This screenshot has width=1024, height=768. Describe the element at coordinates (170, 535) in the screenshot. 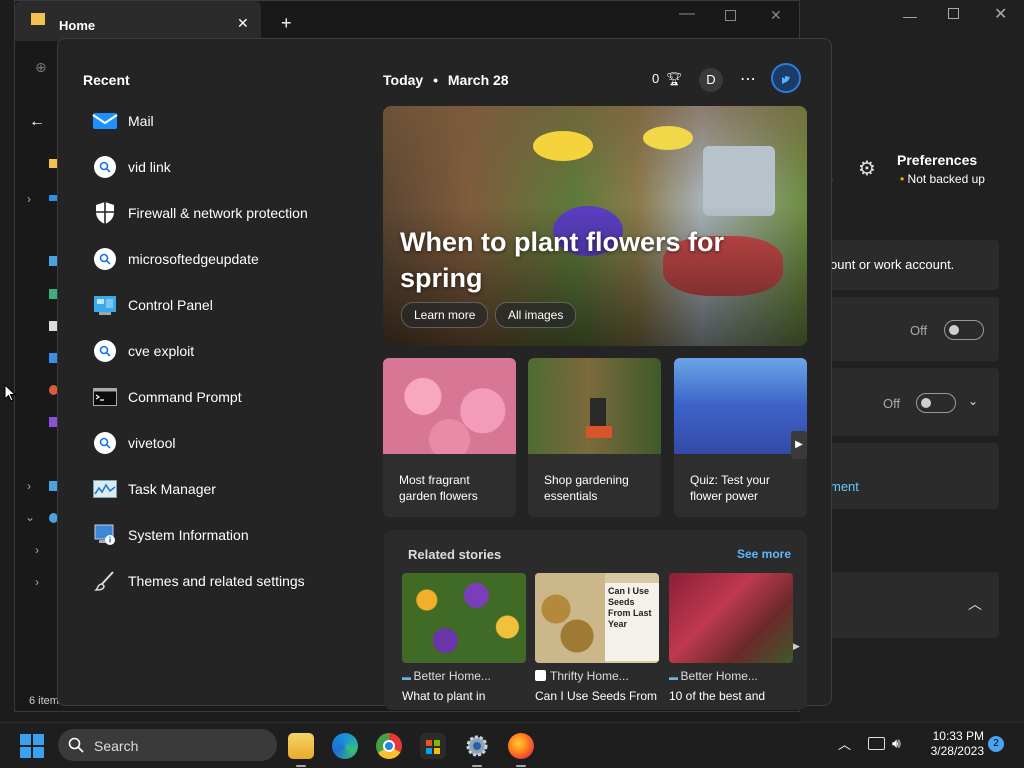

I see `recent-item-system-information: System Information` at that location.